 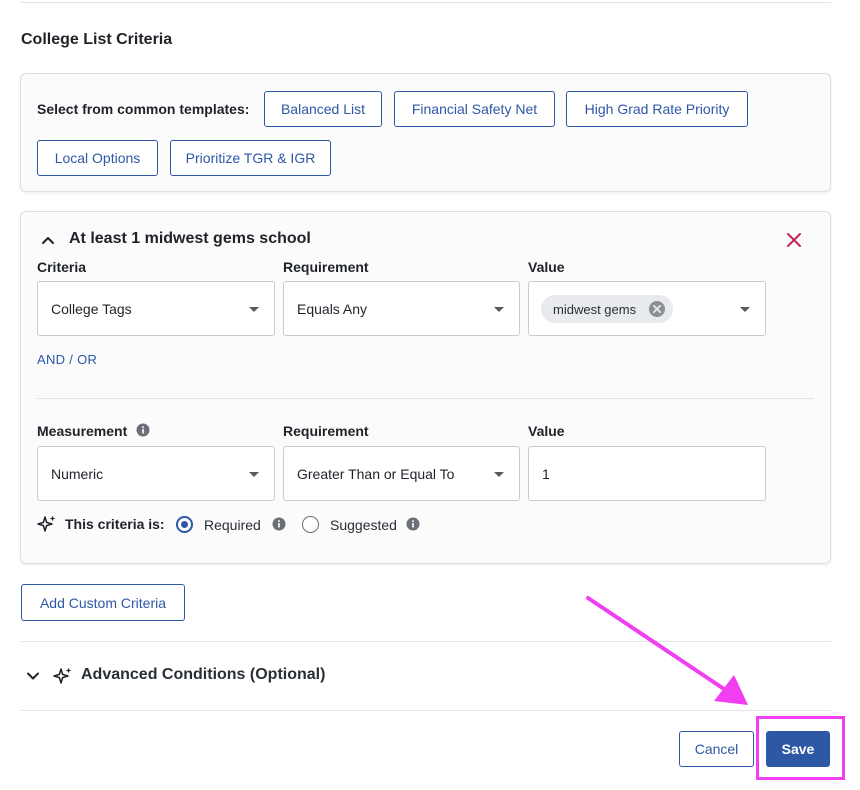 What do you see at coordinates (595, 309) in the screenshot?
I see `value-chip-label: midwest gems` at bounding box center [595, 309].